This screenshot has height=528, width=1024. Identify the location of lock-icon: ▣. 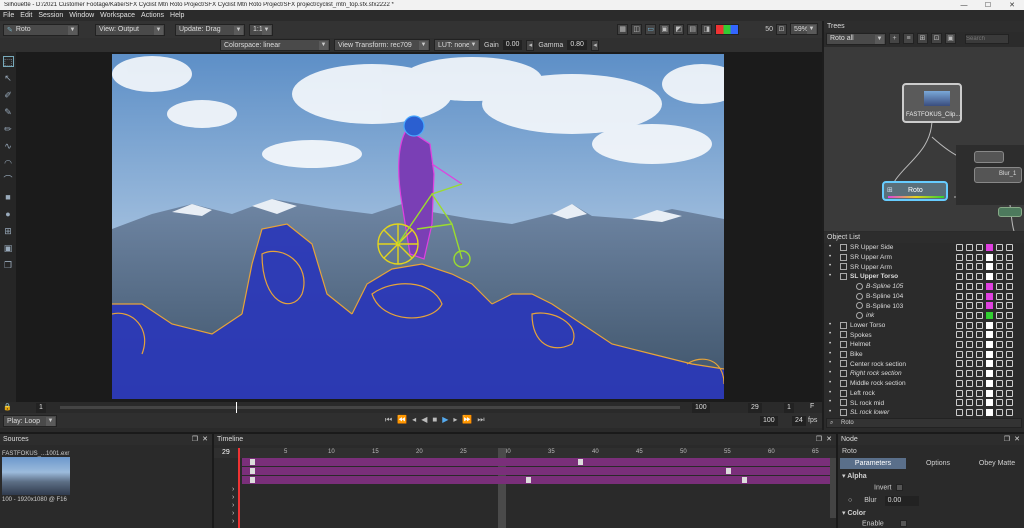
(665, 29).